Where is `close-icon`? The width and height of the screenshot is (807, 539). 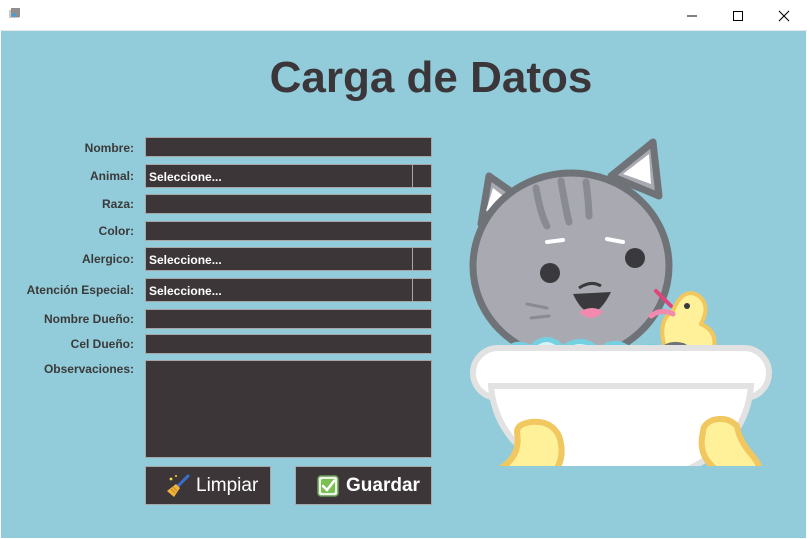
close-icon is located at coordinates (784, 15).